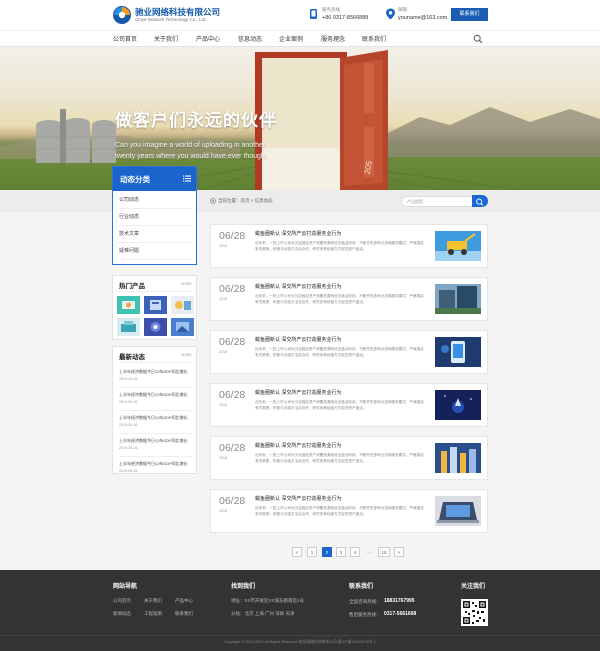 The width and height of the screenshot is (600, 651). What do you see at coordinates (250, 38) in the screenshot?
I see `nav-item-news: 信息动态` at bounding box center [250, 38].